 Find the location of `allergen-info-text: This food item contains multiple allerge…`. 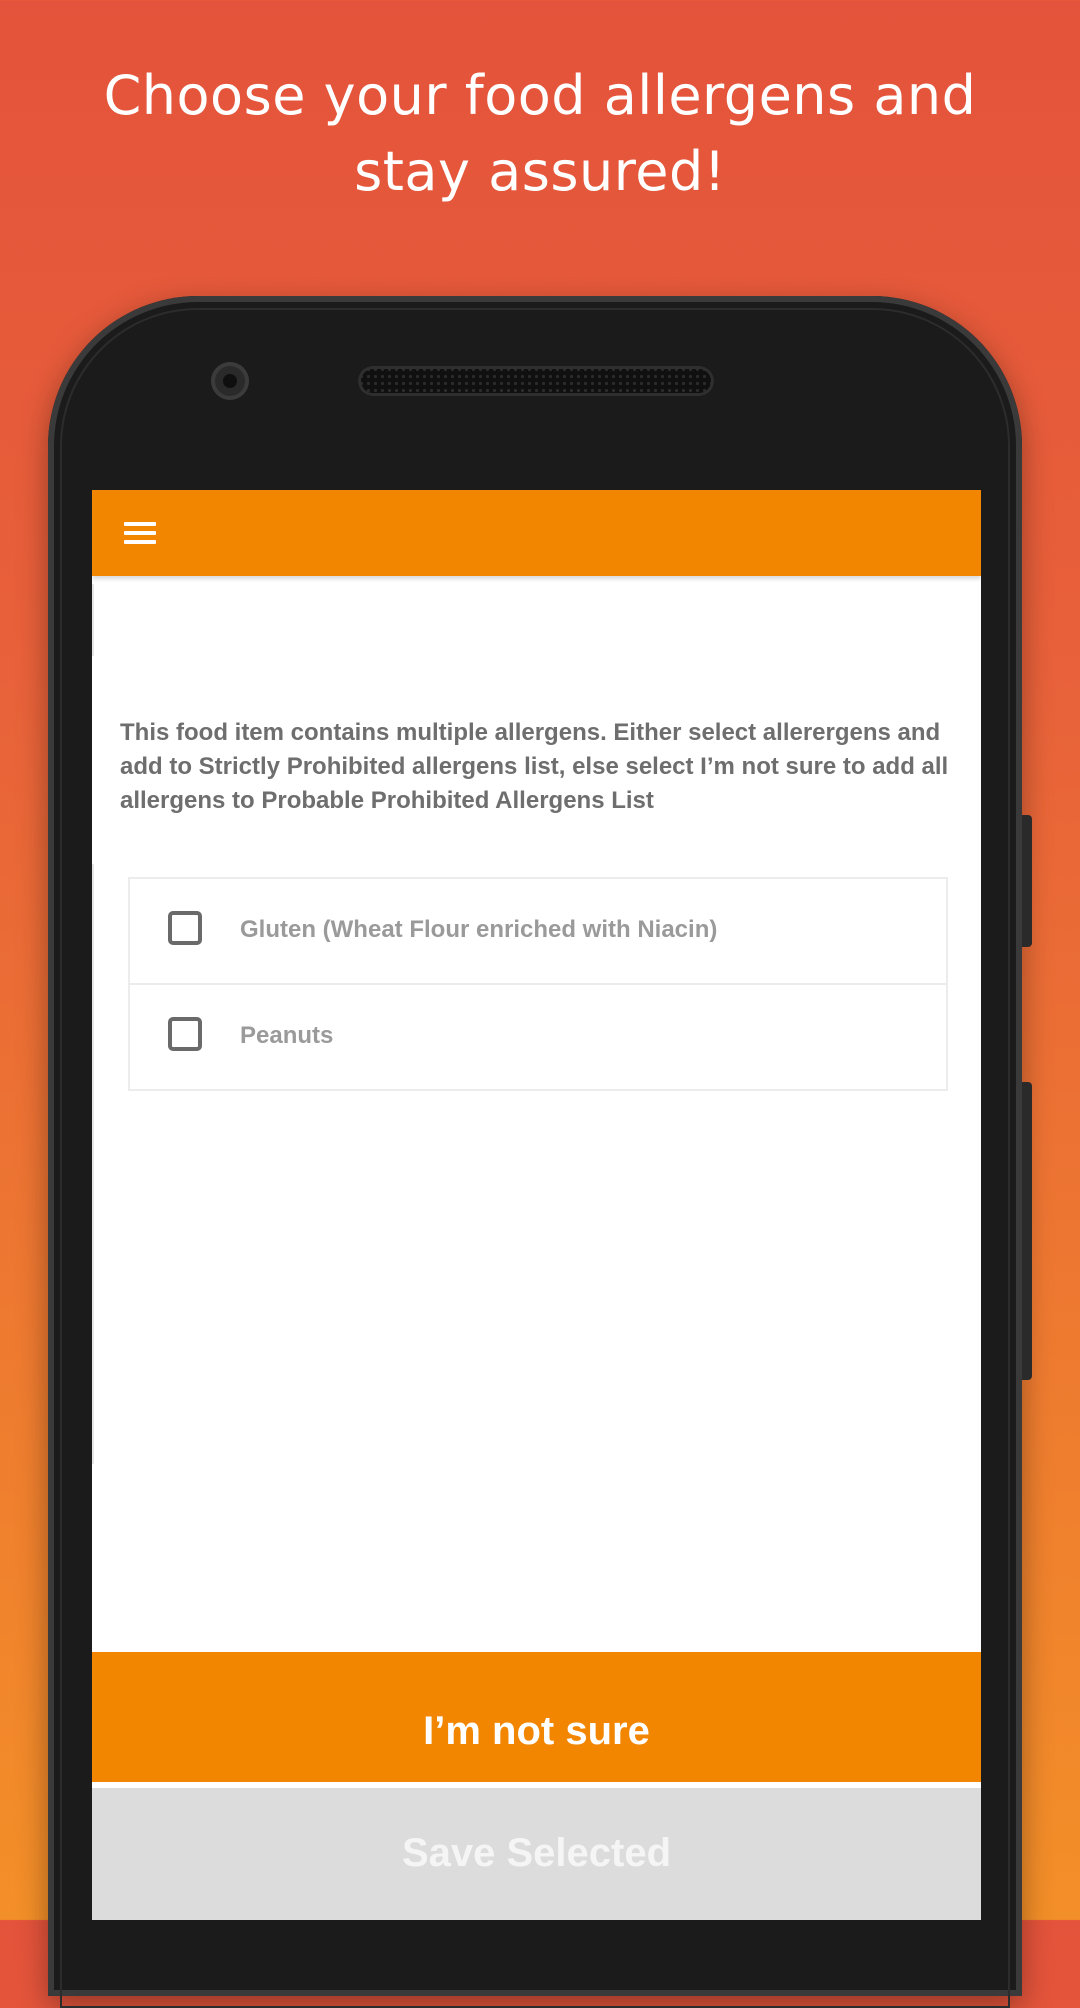

allergen-info-text: This food item contains multiple allerge… is located at coordinates (534, 766).